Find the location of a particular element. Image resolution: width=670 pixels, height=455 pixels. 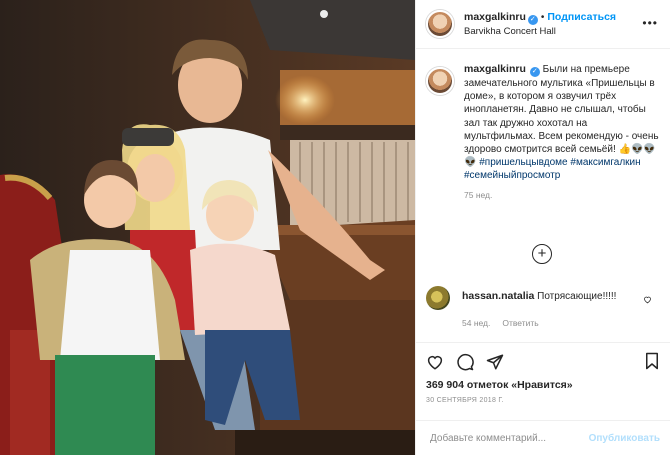

reply-button: Ответить is located at coordinates (520, 323).